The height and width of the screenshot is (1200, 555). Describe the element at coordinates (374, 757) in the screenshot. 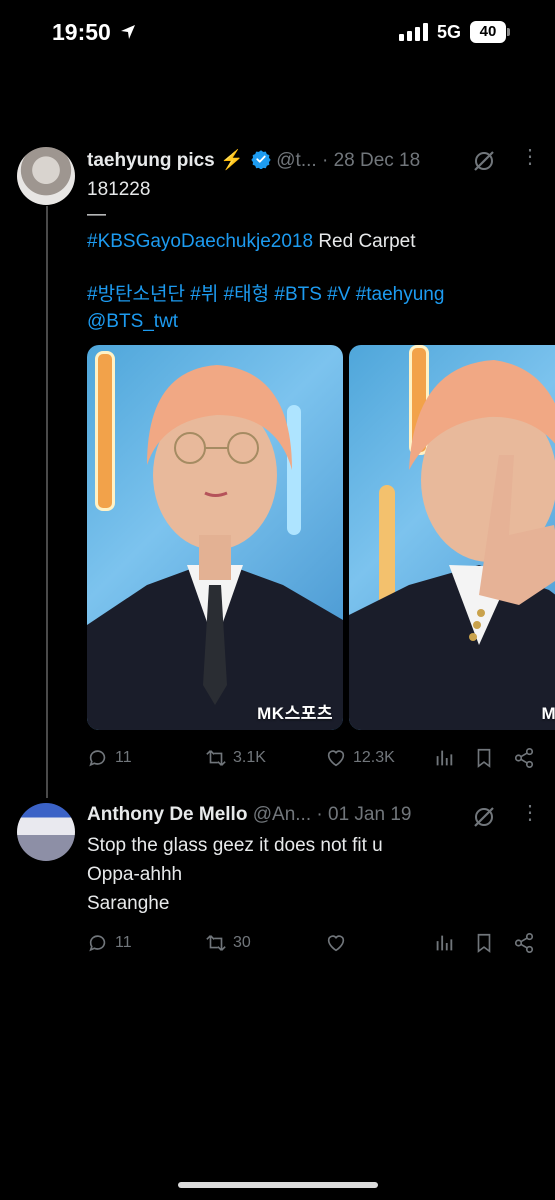

I see `like-count: 12.3K` at that location.